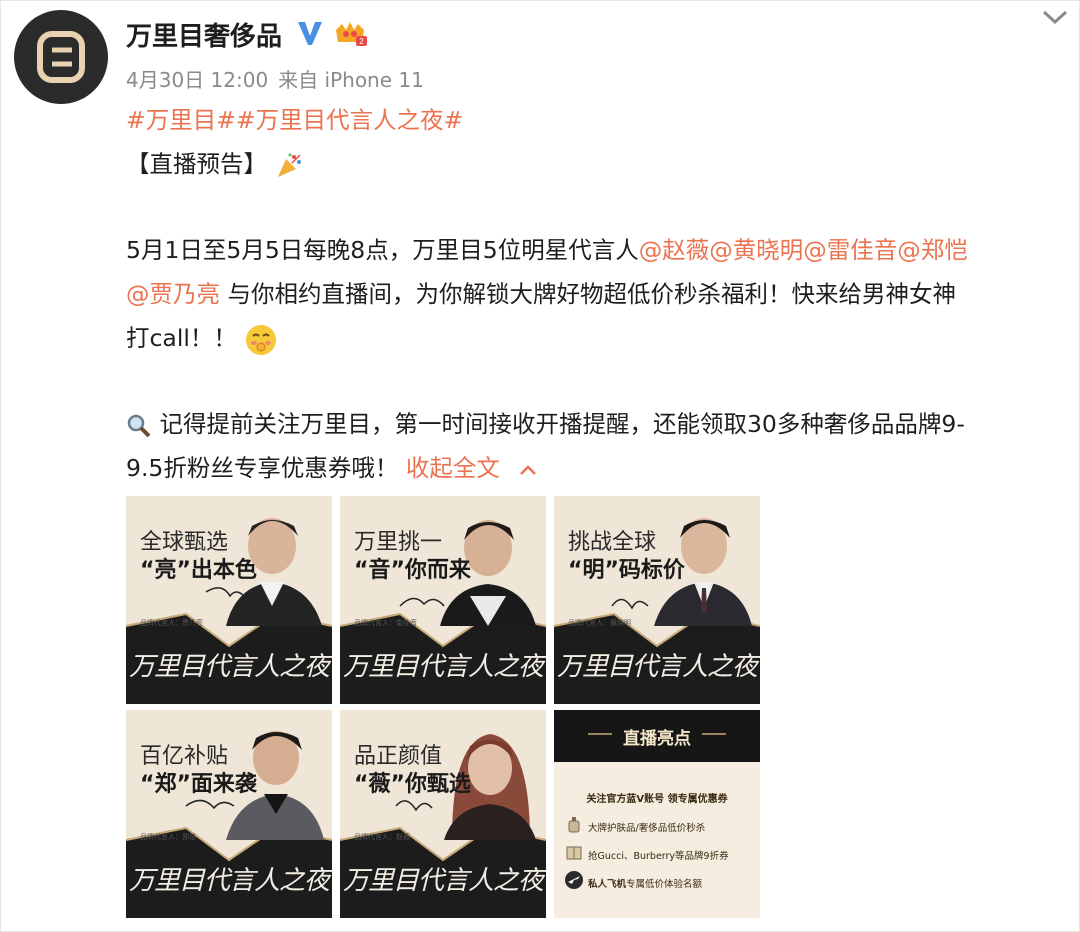 This screenshot has height=932, width=1080. Describe the element at coordinates (310, 33) in the screenshot. I see `verified-v-icon` at that location.